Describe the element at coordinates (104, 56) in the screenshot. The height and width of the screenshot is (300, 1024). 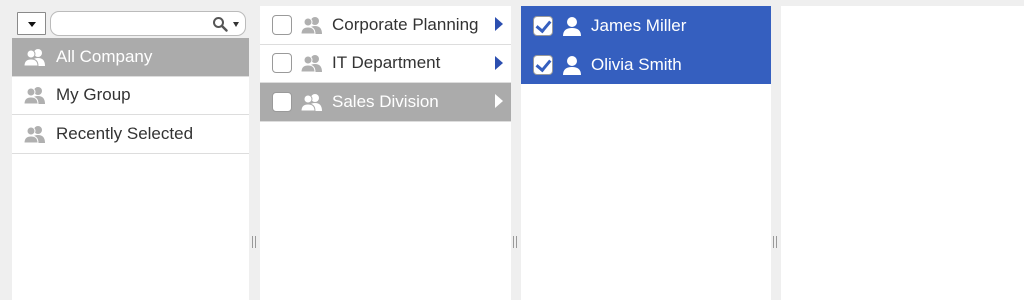
I see `group-item-label: All Company` at that location.